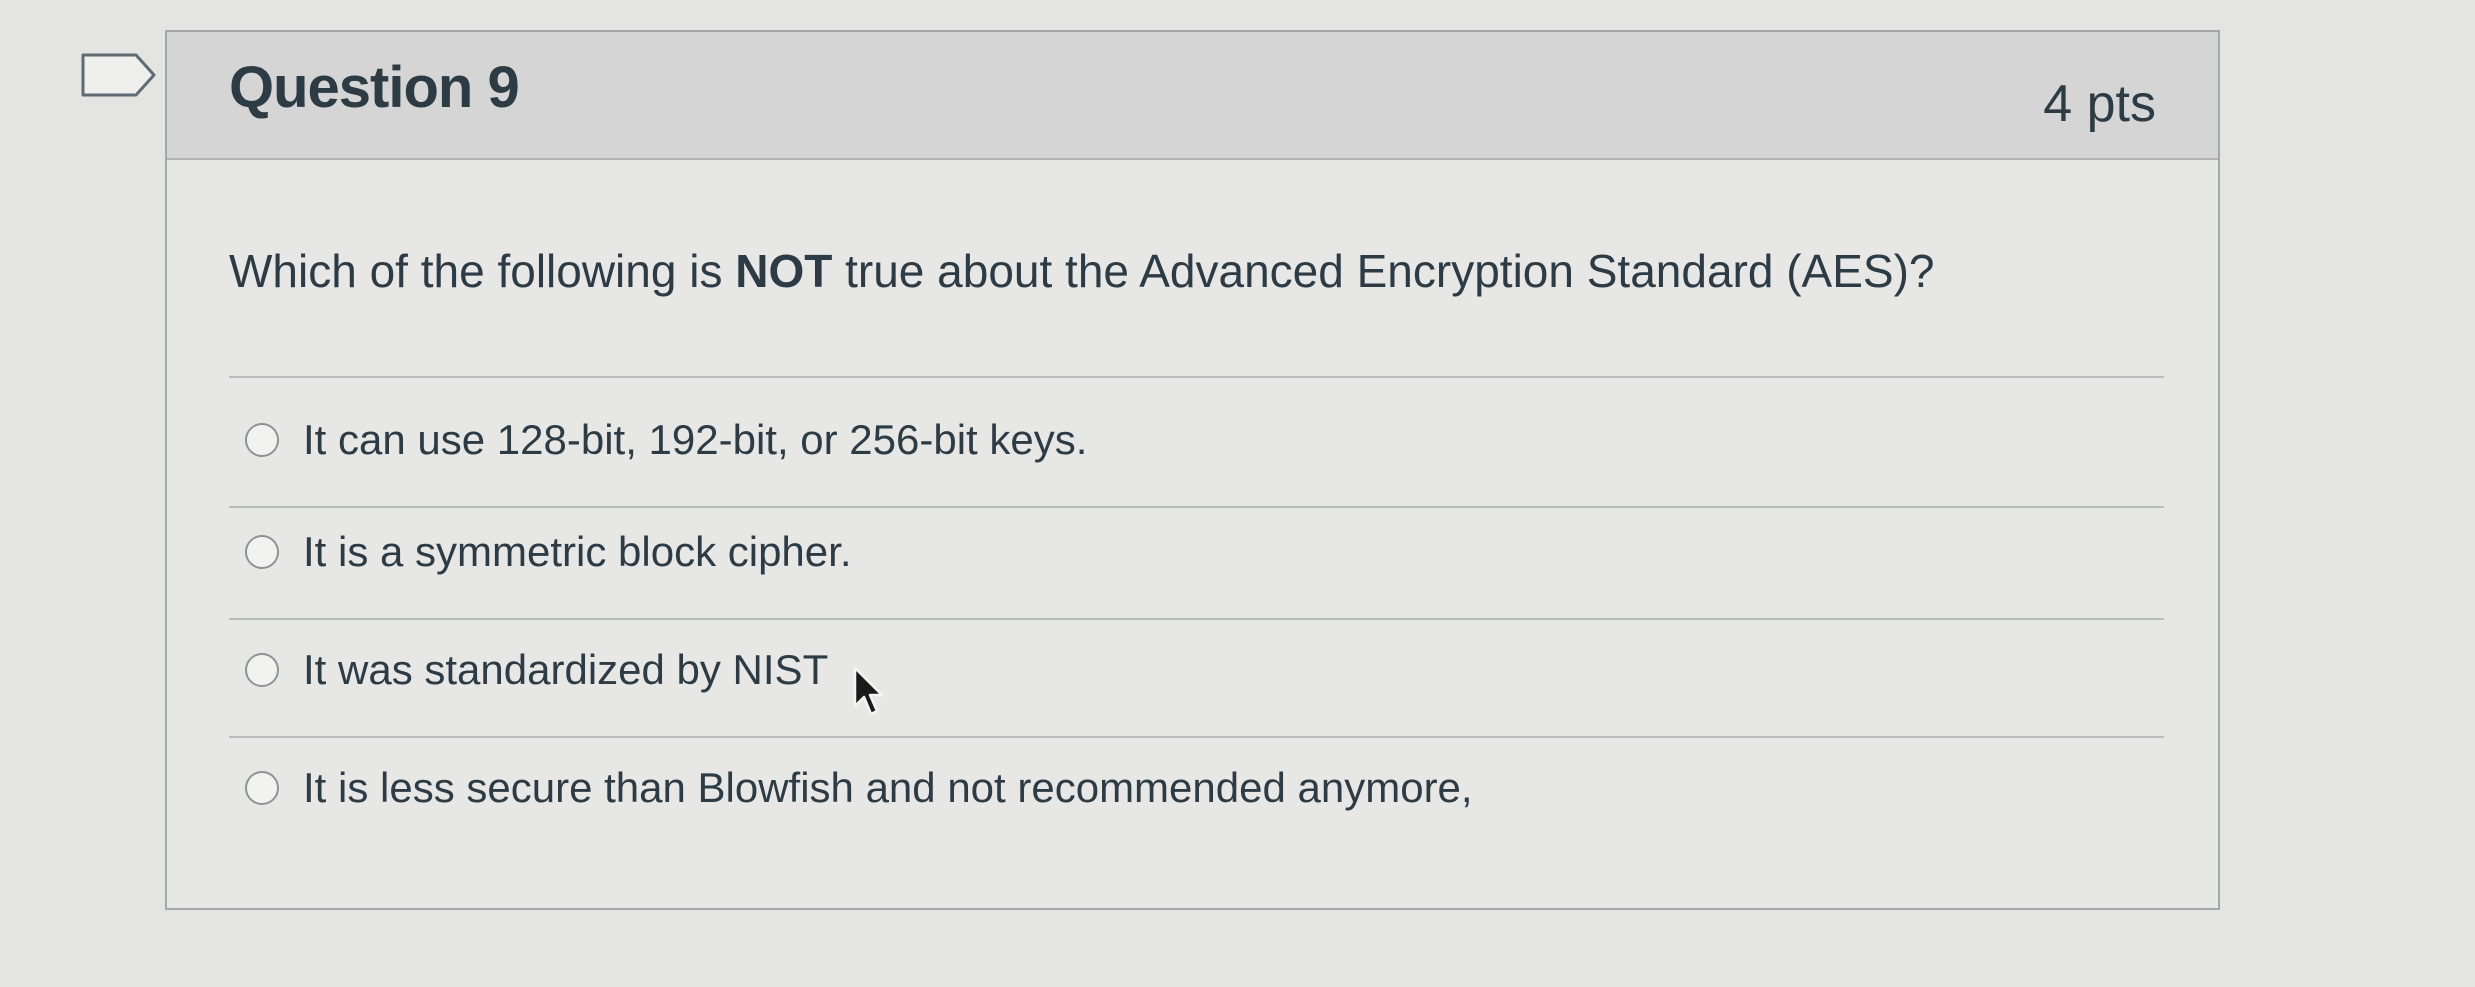 The height and width of the screenshot is (987, 2475). What do you see at coordinates (482, 271) in the screenshot?
I see `question-text-part: Which of the following is` at bounding box center [482, 271].